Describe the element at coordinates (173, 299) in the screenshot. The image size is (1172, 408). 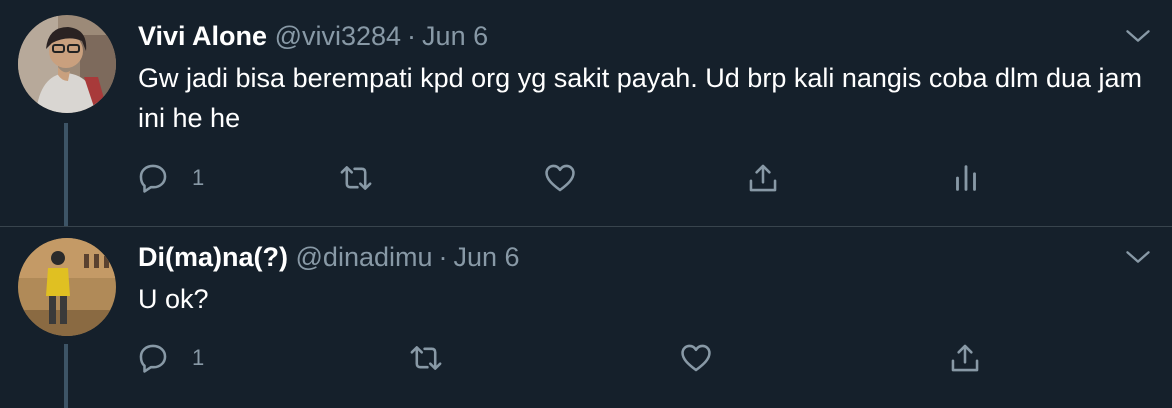
I see `tweet-text: U ok?` at that location.